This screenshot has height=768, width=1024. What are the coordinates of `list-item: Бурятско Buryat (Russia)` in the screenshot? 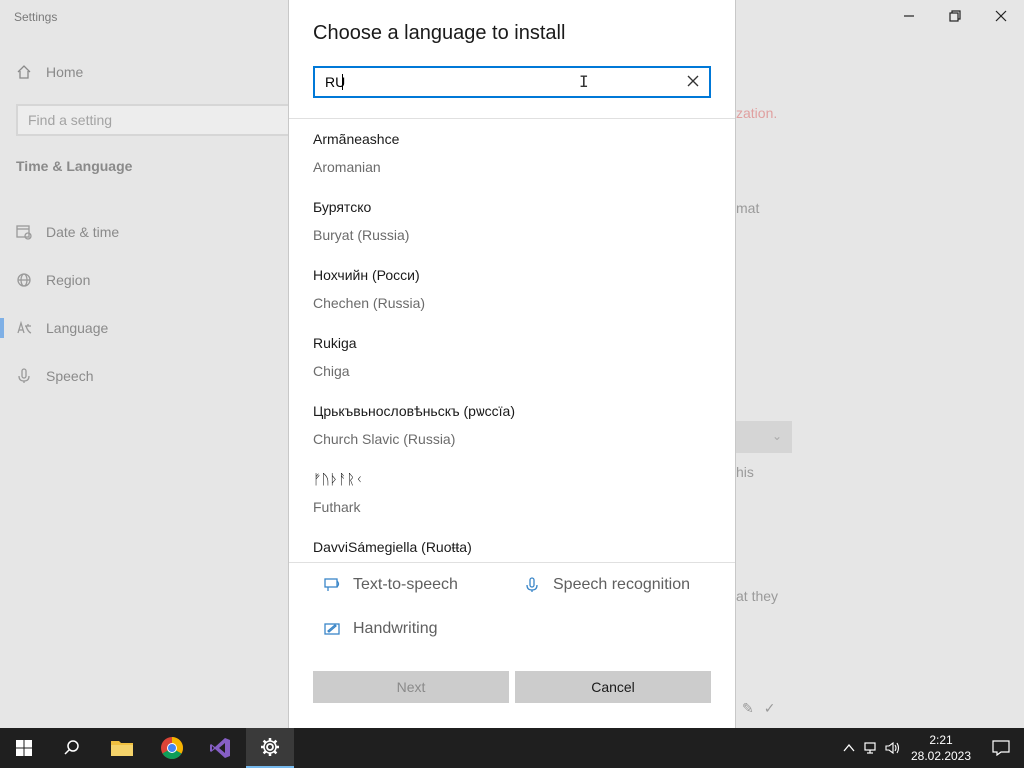 It's located at (512, 221).